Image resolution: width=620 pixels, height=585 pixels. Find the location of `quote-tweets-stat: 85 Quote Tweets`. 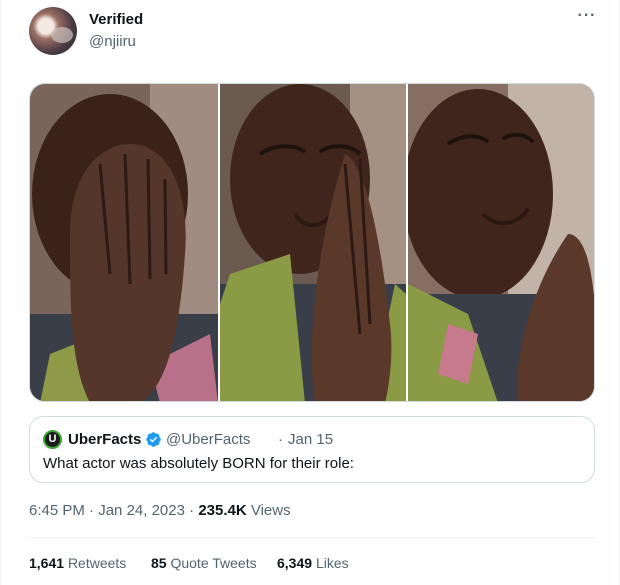

quote-tweets-stat: 85 Quote Tweets is located at coordinates (204, 563).